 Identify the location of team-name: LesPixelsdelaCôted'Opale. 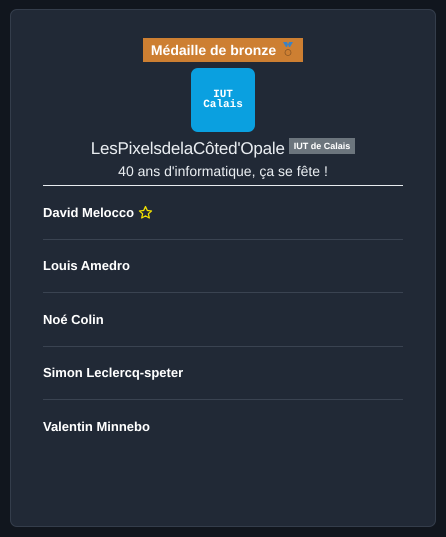
(187, 149).